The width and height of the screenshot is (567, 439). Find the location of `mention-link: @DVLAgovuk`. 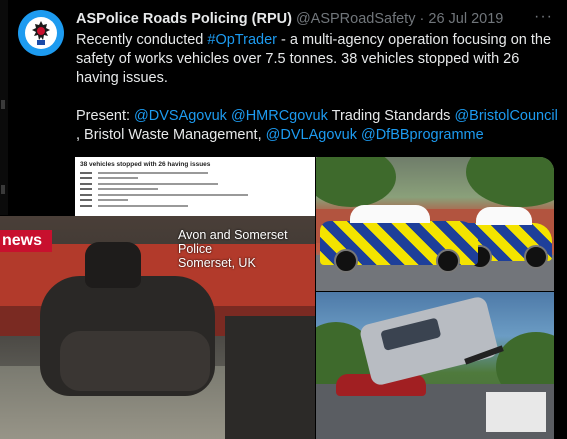

mention-link: @DVLAgovuk is located at coordinates (311, 135).